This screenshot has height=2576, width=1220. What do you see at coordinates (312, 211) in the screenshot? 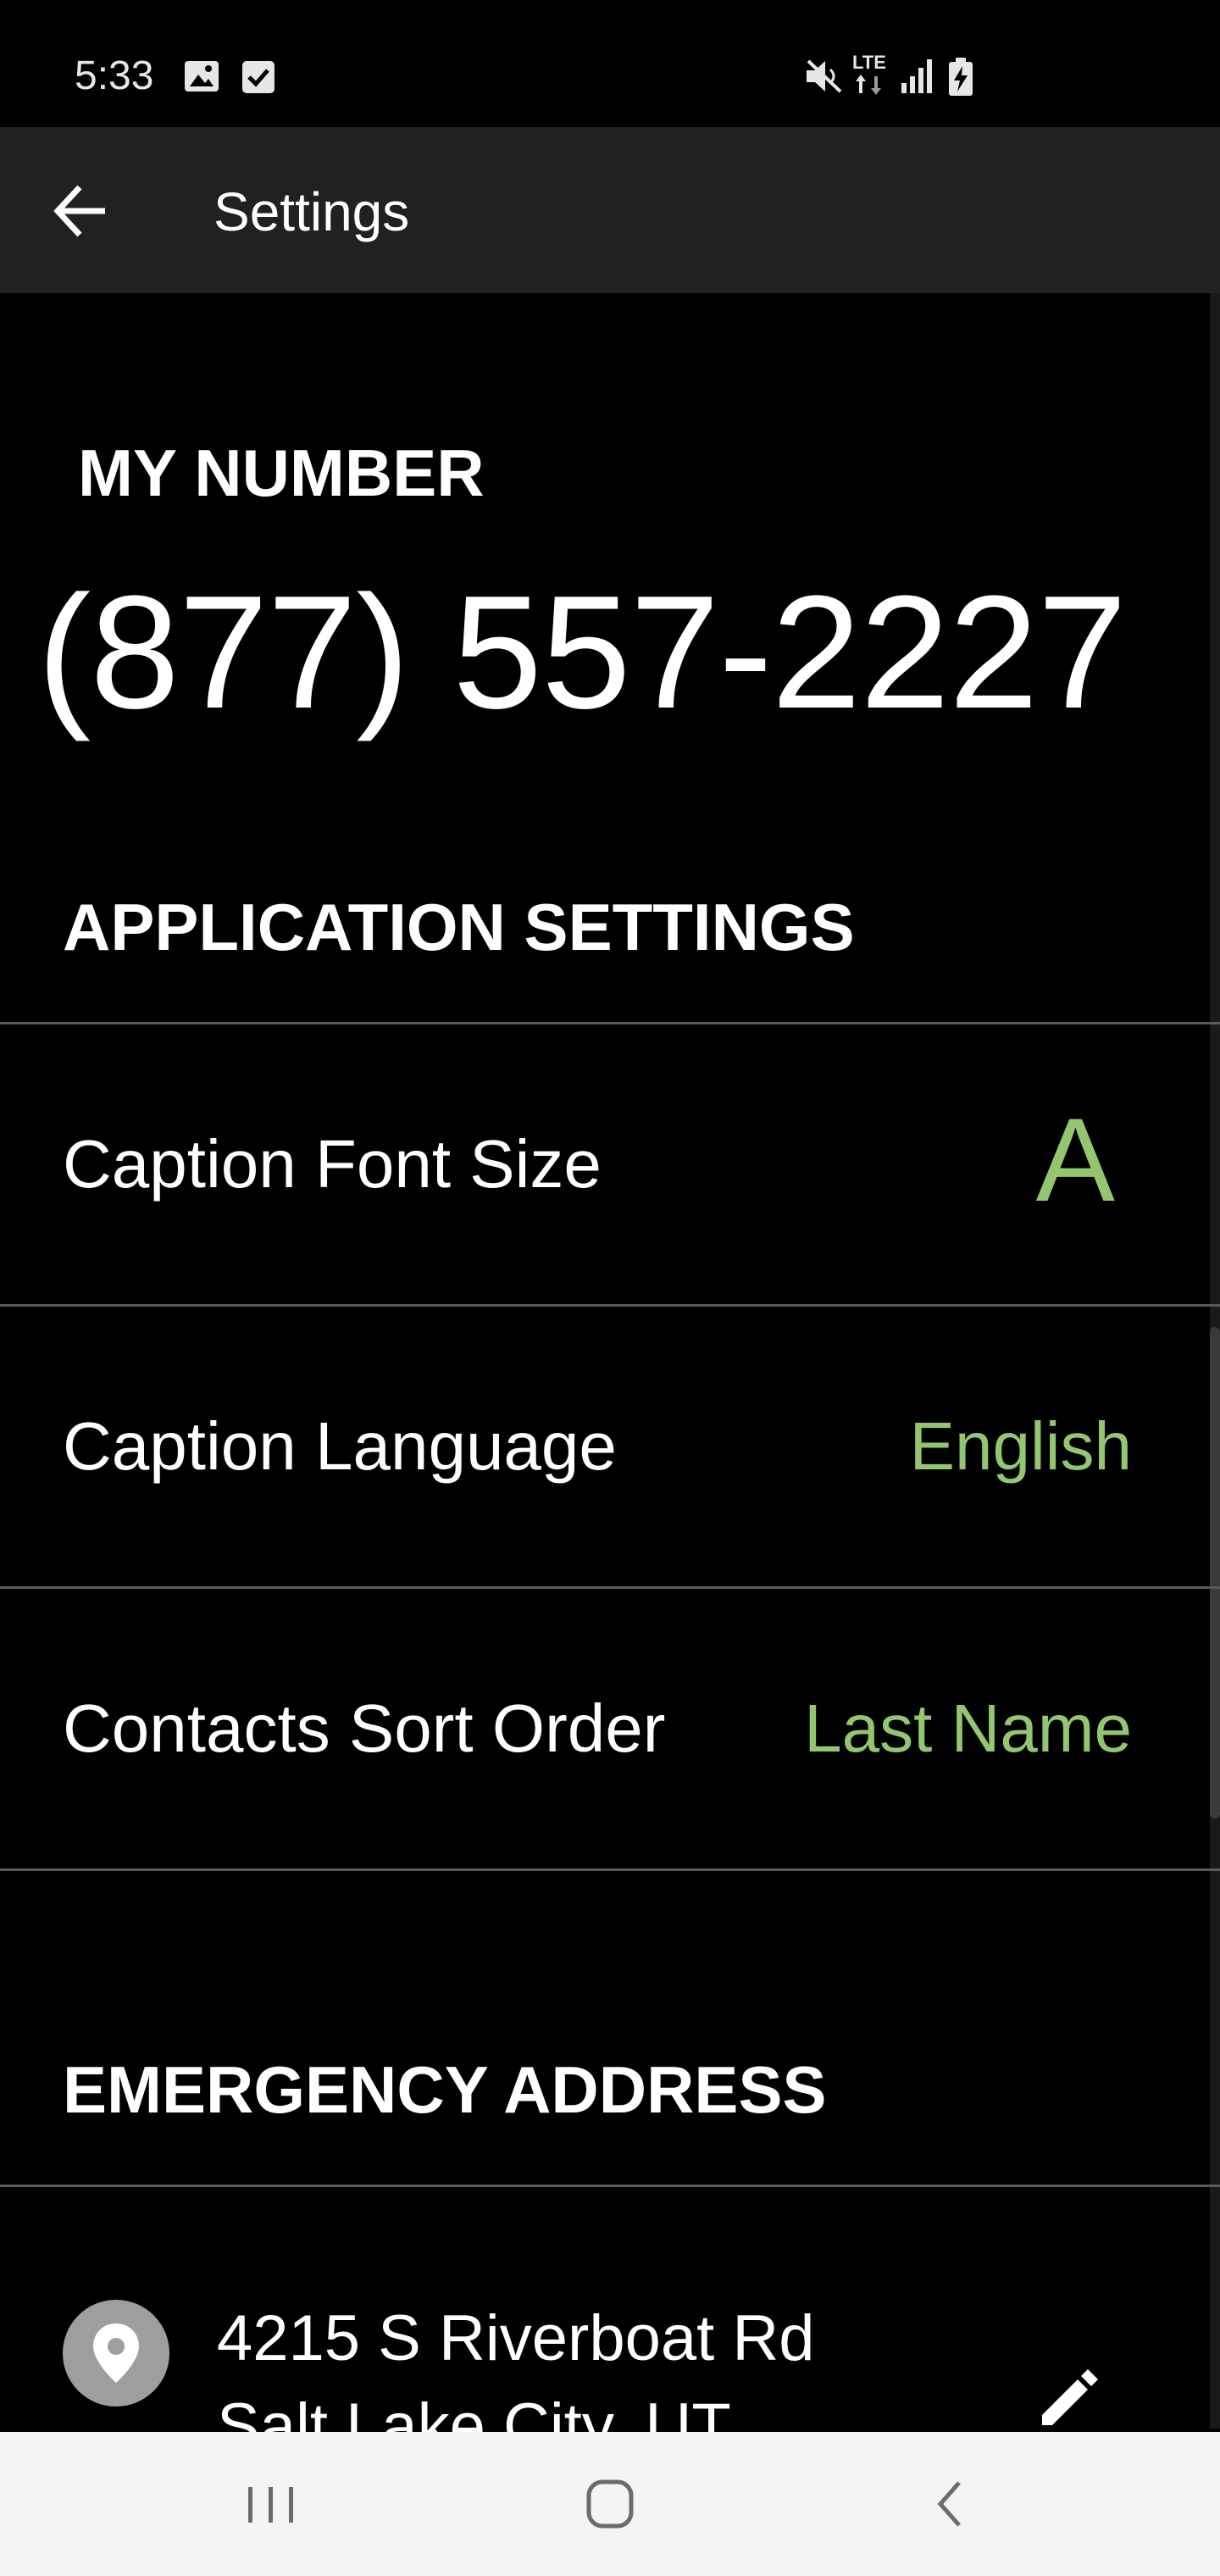
I see `page-title: Settings` at bounding box center [312, 211].